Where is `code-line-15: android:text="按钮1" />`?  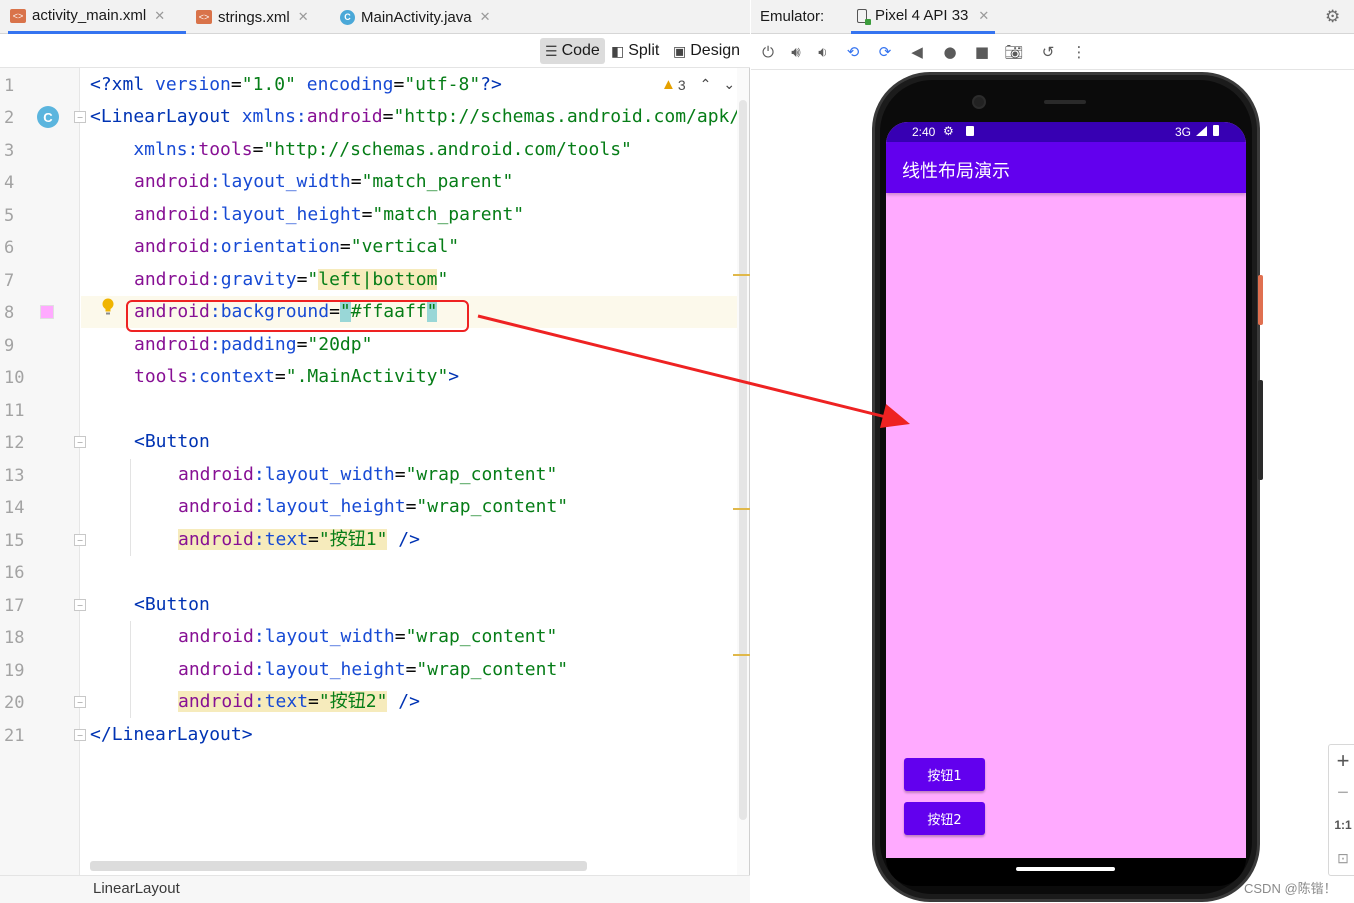
code-line-15: android:text="按钮1" /> is located at coordinates (299, 539).